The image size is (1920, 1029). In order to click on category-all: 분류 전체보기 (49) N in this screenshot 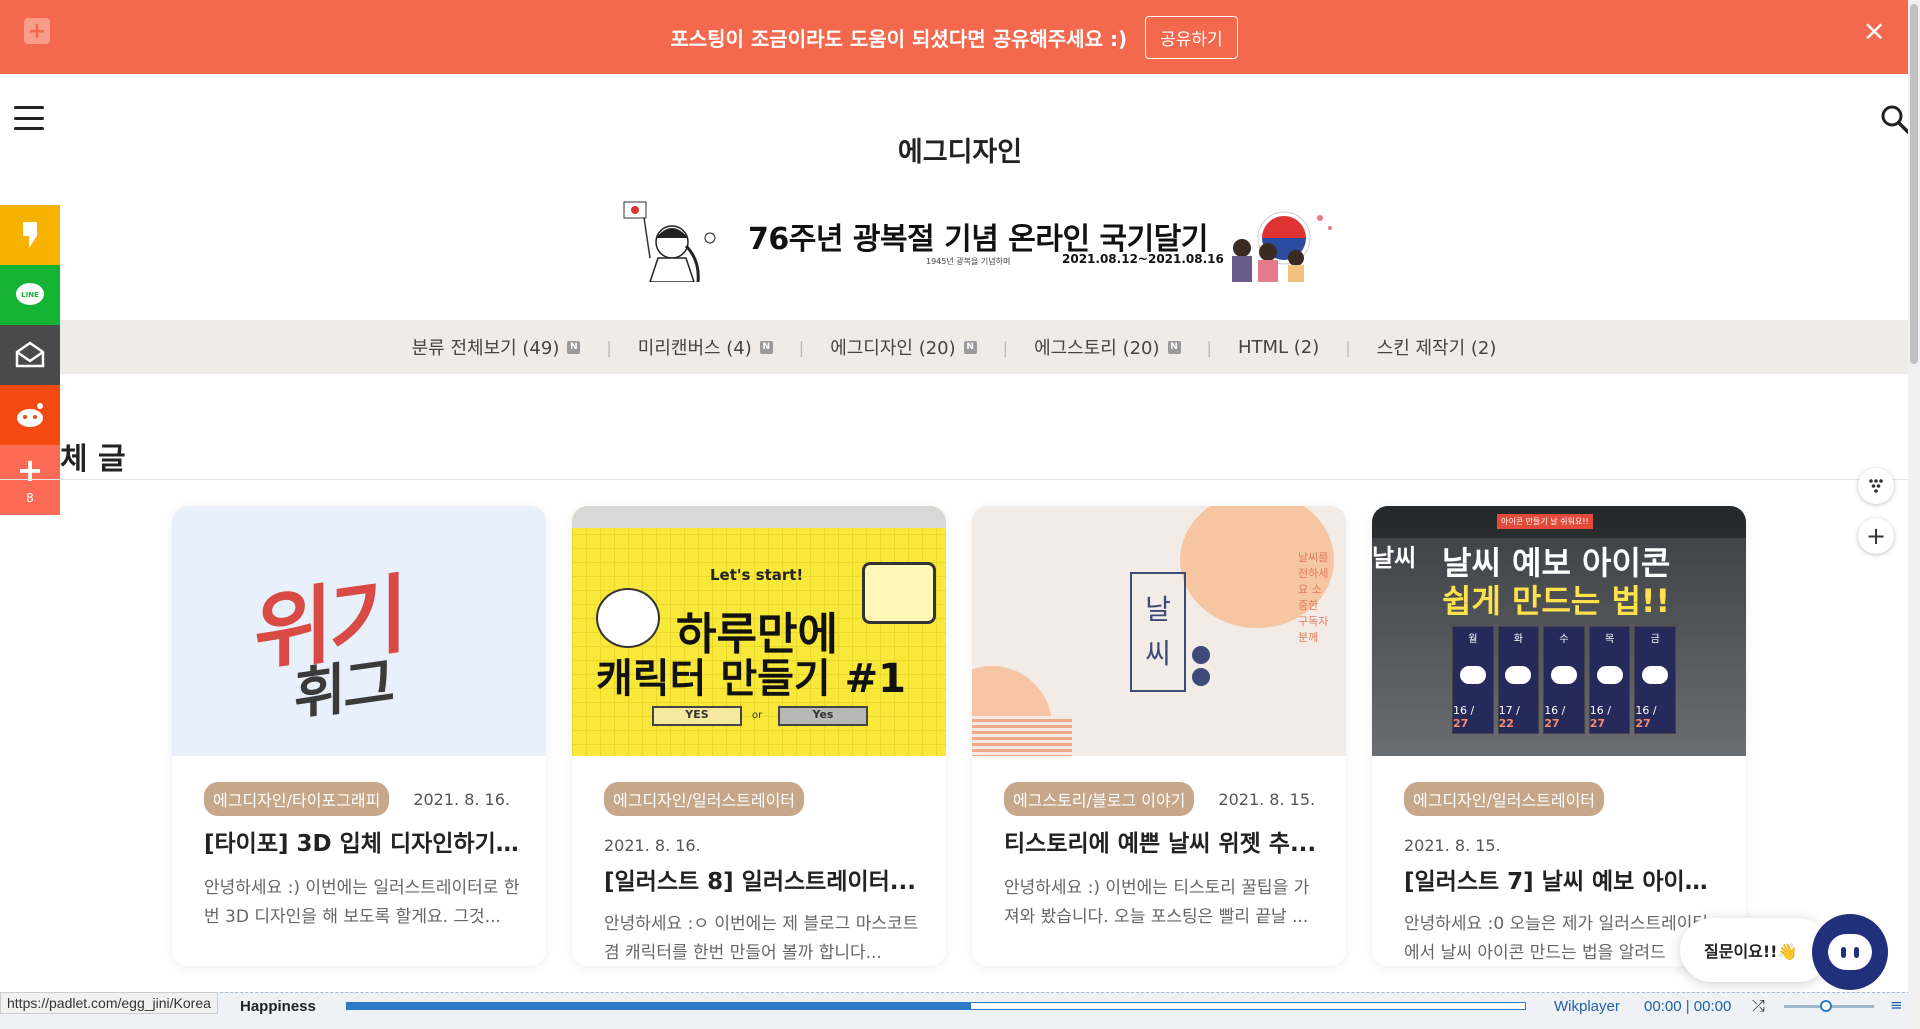, I will do `click(496, 347)`.